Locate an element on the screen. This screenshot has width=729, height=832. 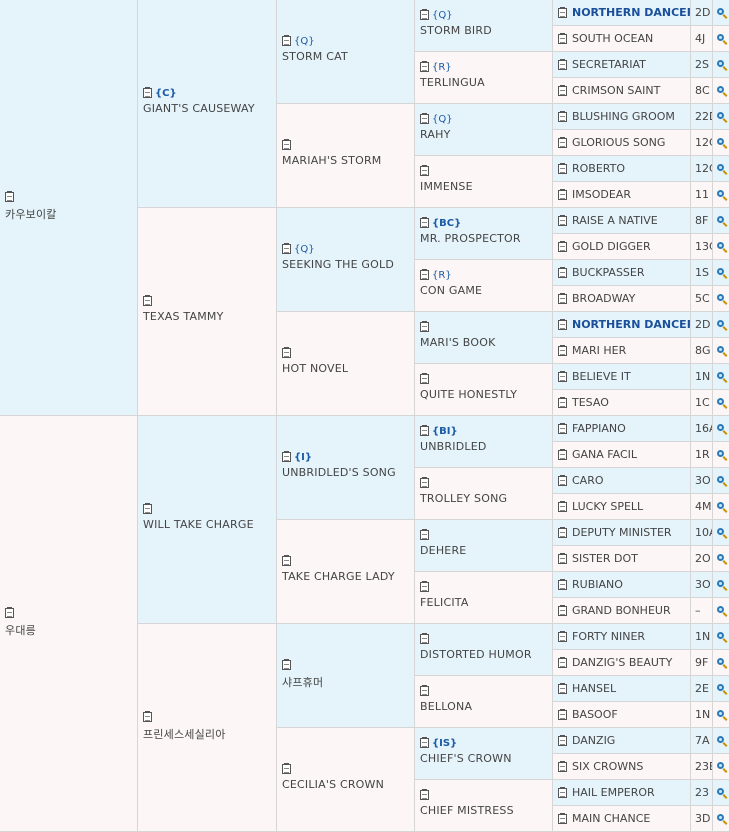
horse-name-link: DEHERE is located at coordinates (443, 550).